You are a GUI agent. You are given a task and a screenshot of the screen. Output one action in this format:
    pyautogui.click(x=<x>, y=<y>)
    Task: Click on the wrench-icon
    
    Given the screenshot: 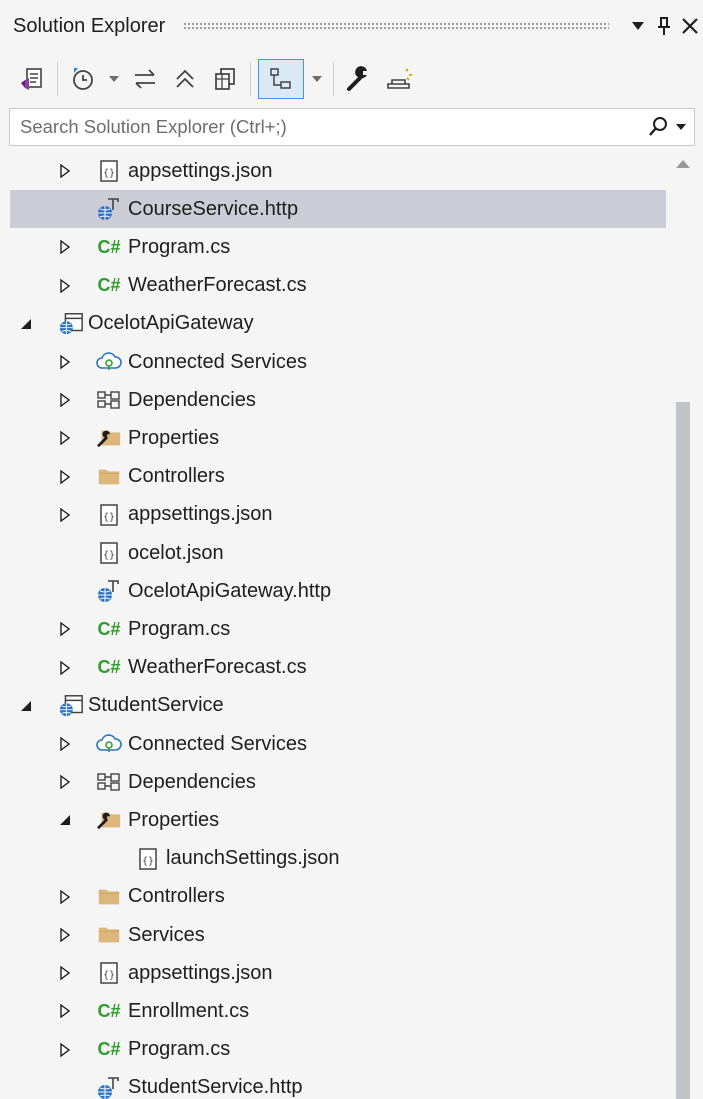 What is the action you would take?
    pyautogui.click(x=357, y=78)
    